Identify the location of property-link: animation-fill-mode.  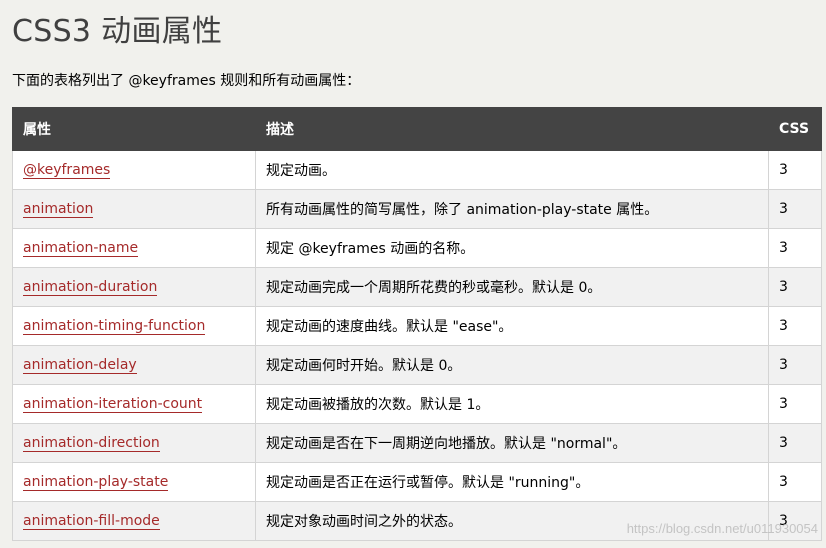
(91, 521).